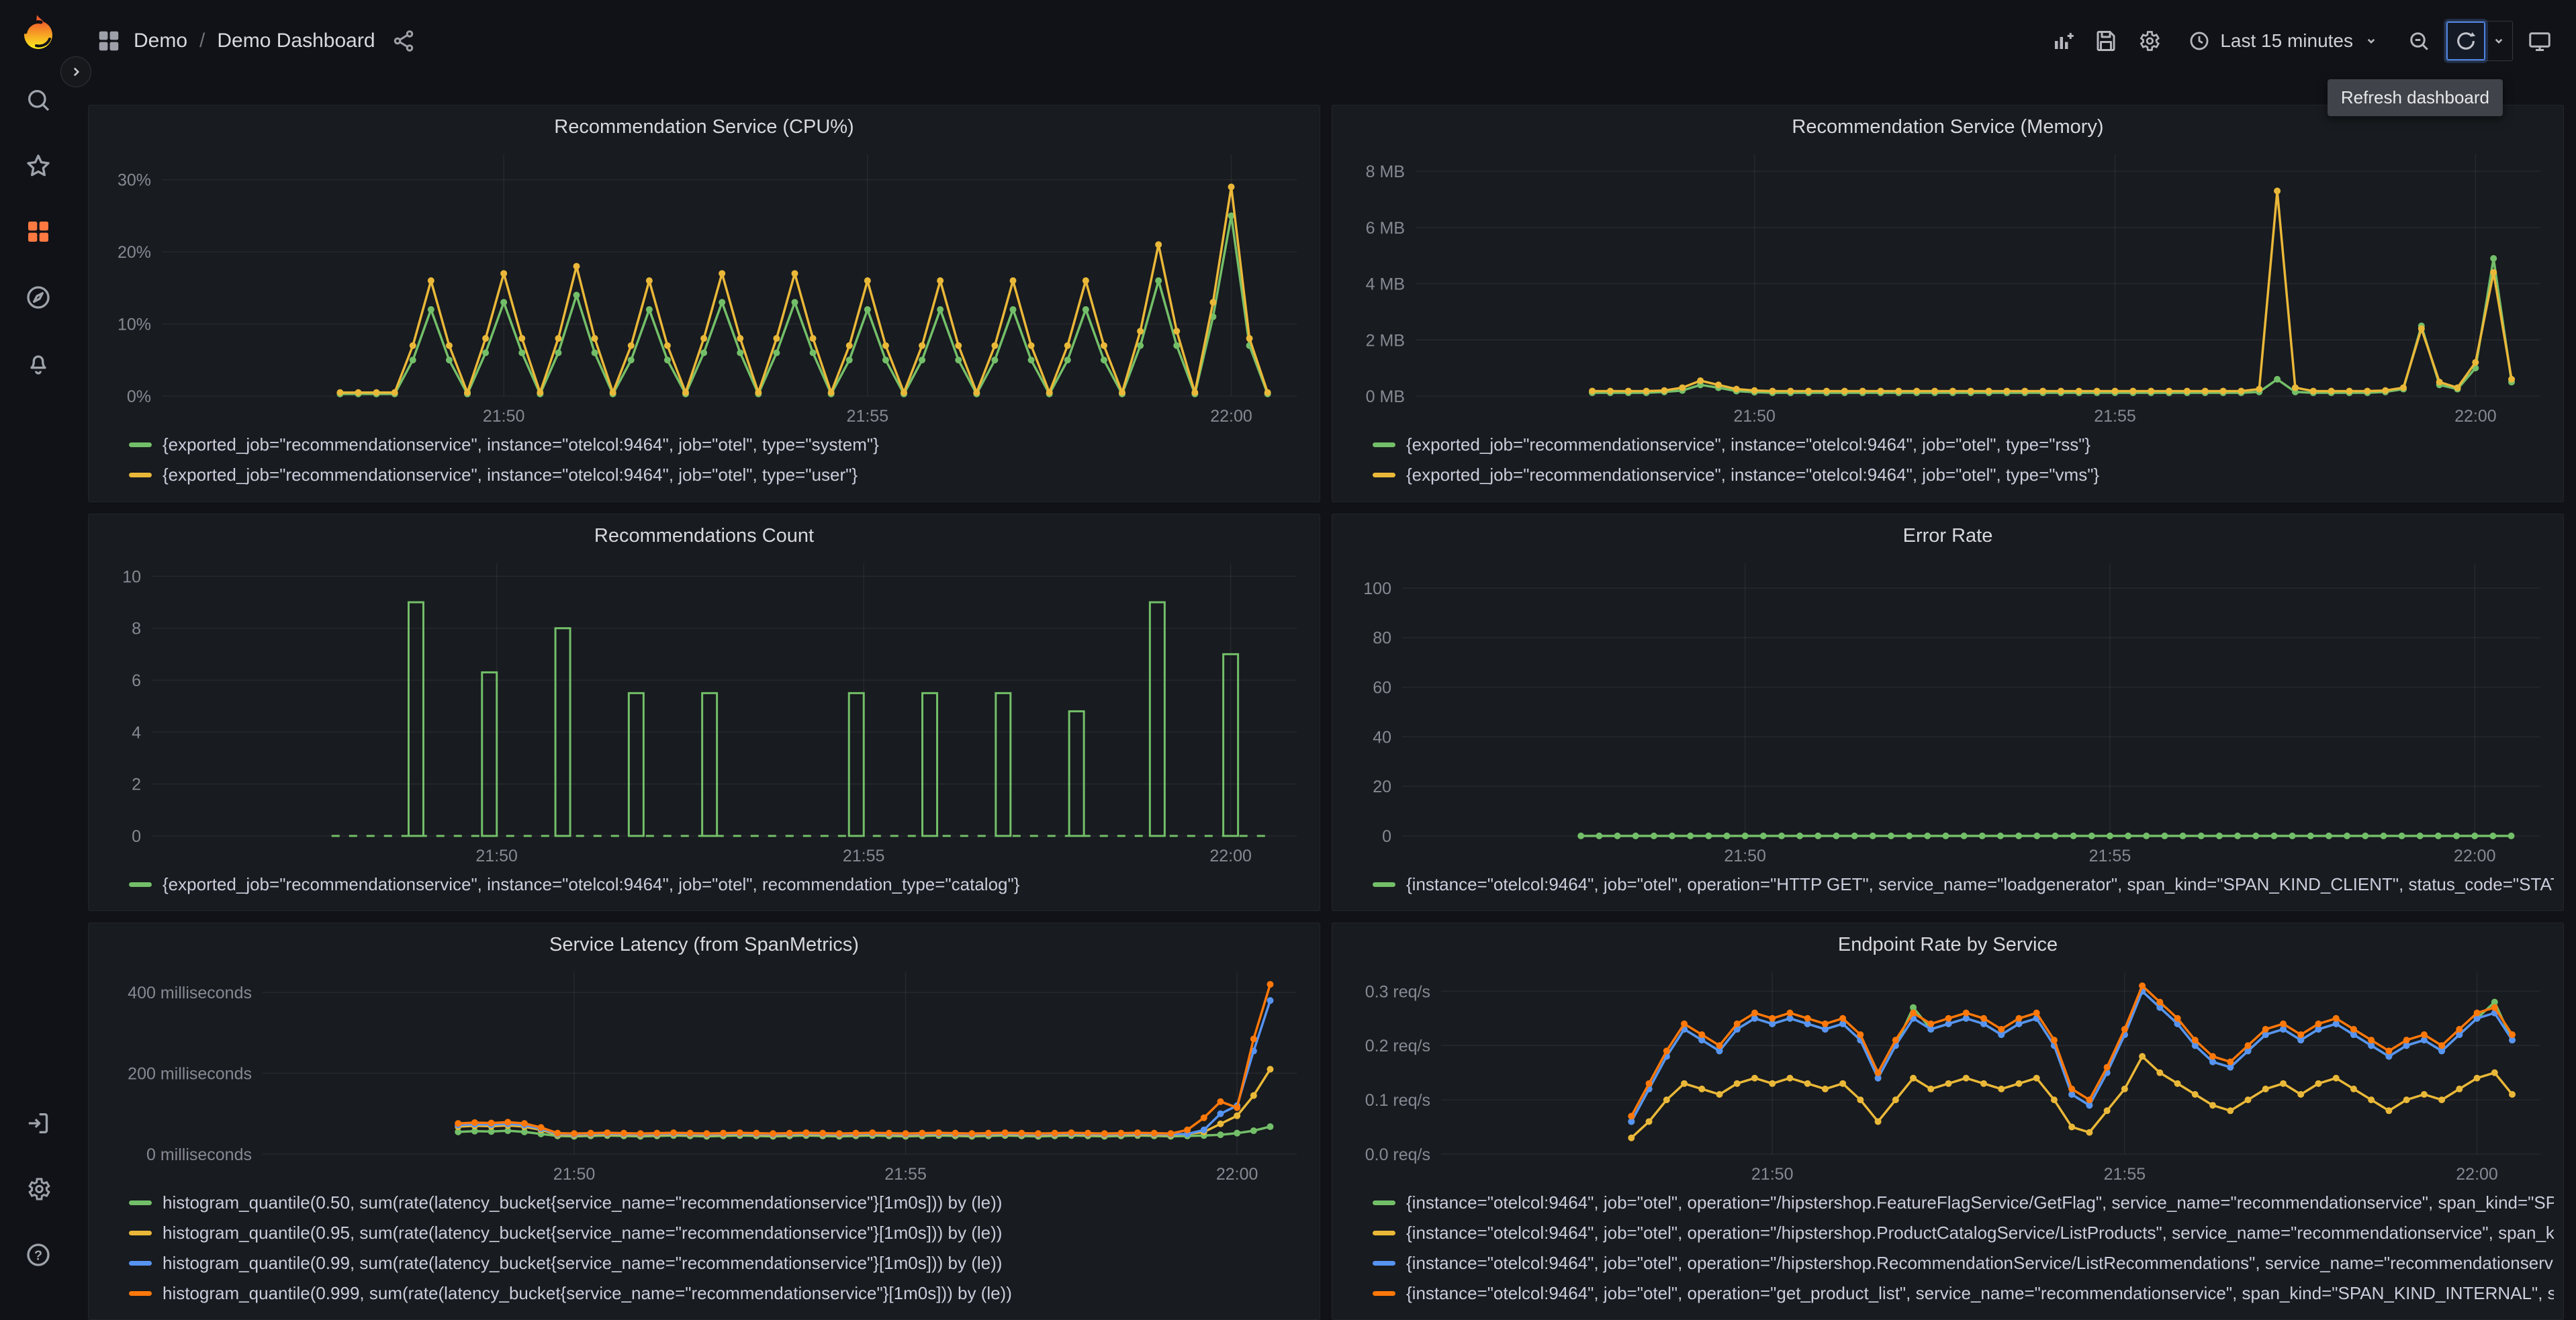  I want to click on sidebar-expand-button, so click(75, 72).